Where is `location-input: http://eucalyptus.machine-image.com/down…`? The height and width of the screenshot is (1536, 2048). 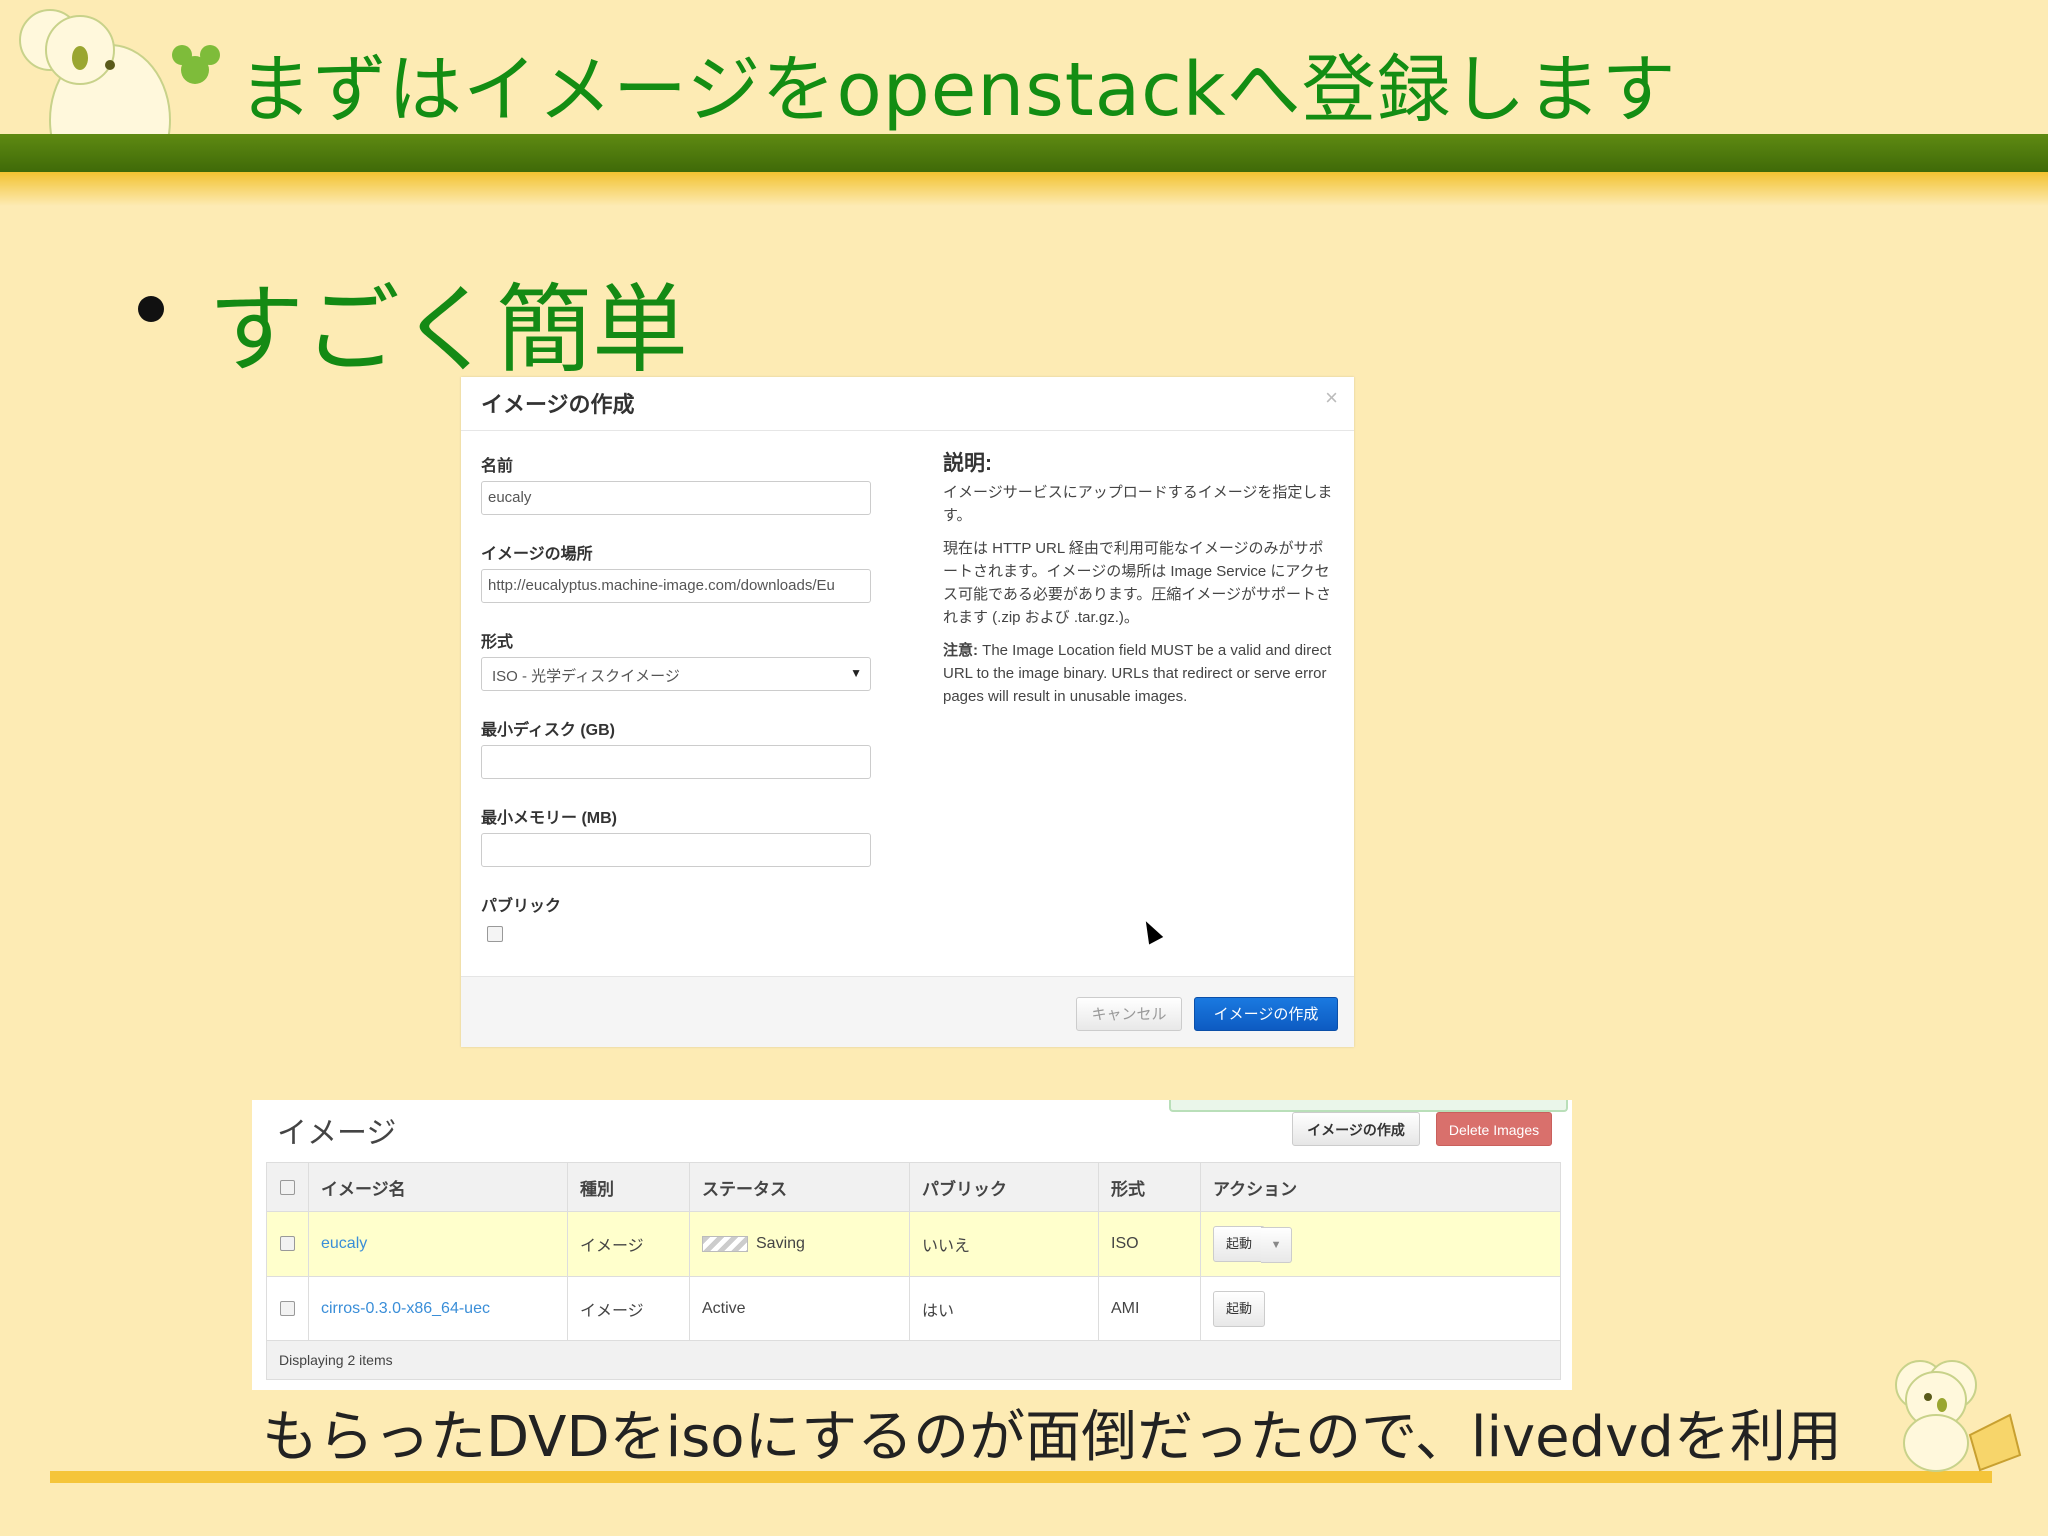
location-input: http://eucalyptus.machine-image.com/down… is located at coordinates (676, 586).